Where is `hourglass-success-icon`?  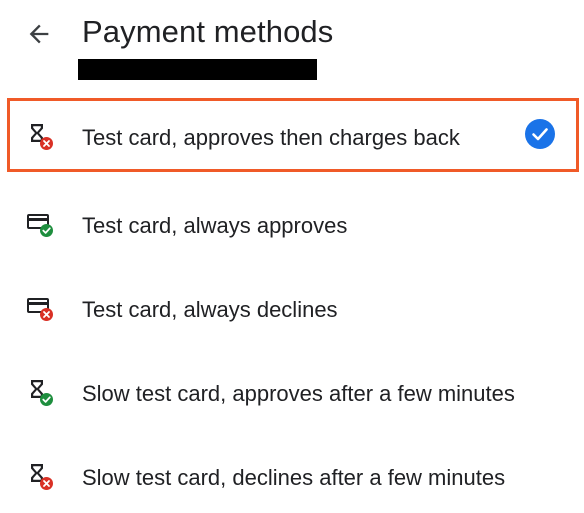
hourglass-success-icon is located at coordinates (42, 393).